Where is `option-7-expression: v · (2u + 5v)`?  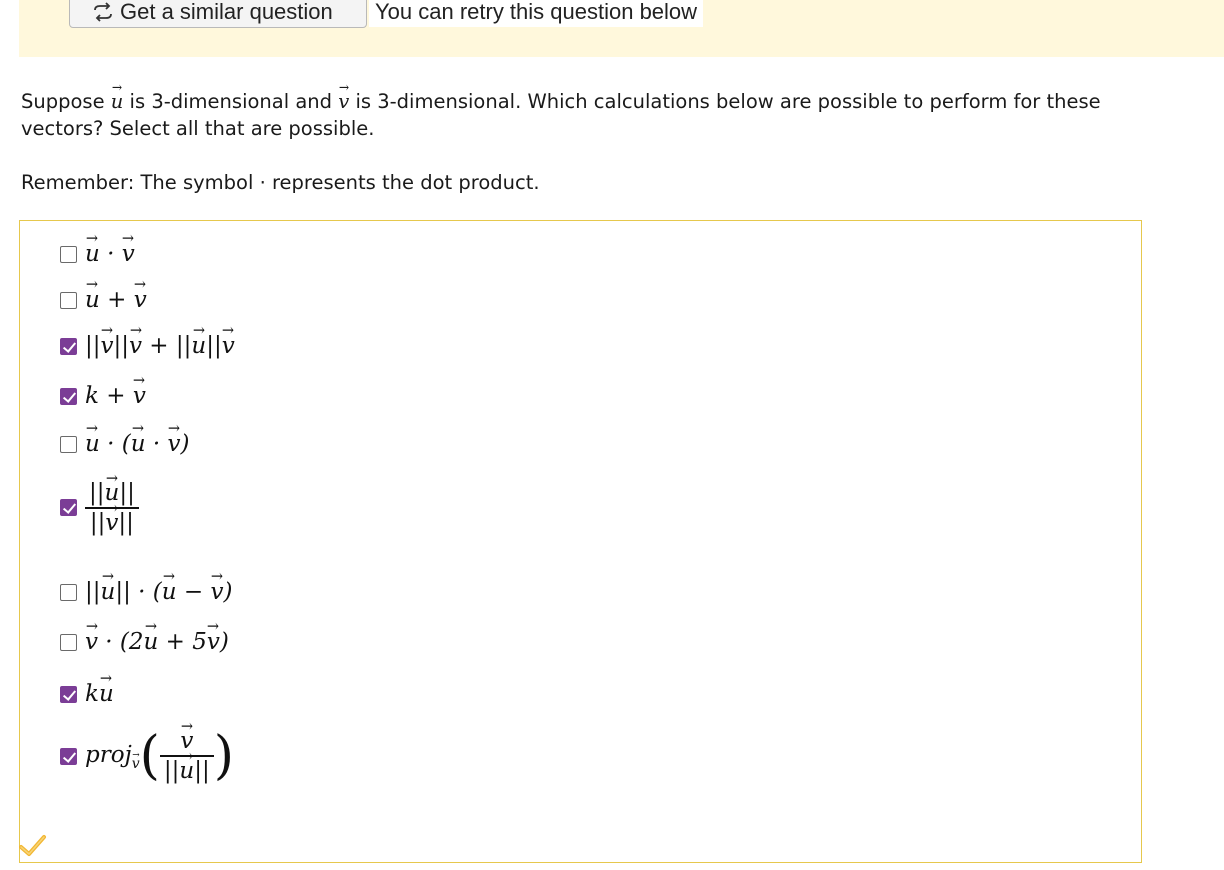
option-7-expression: v · (2u + 5v) is located at coordinates (157, 642).